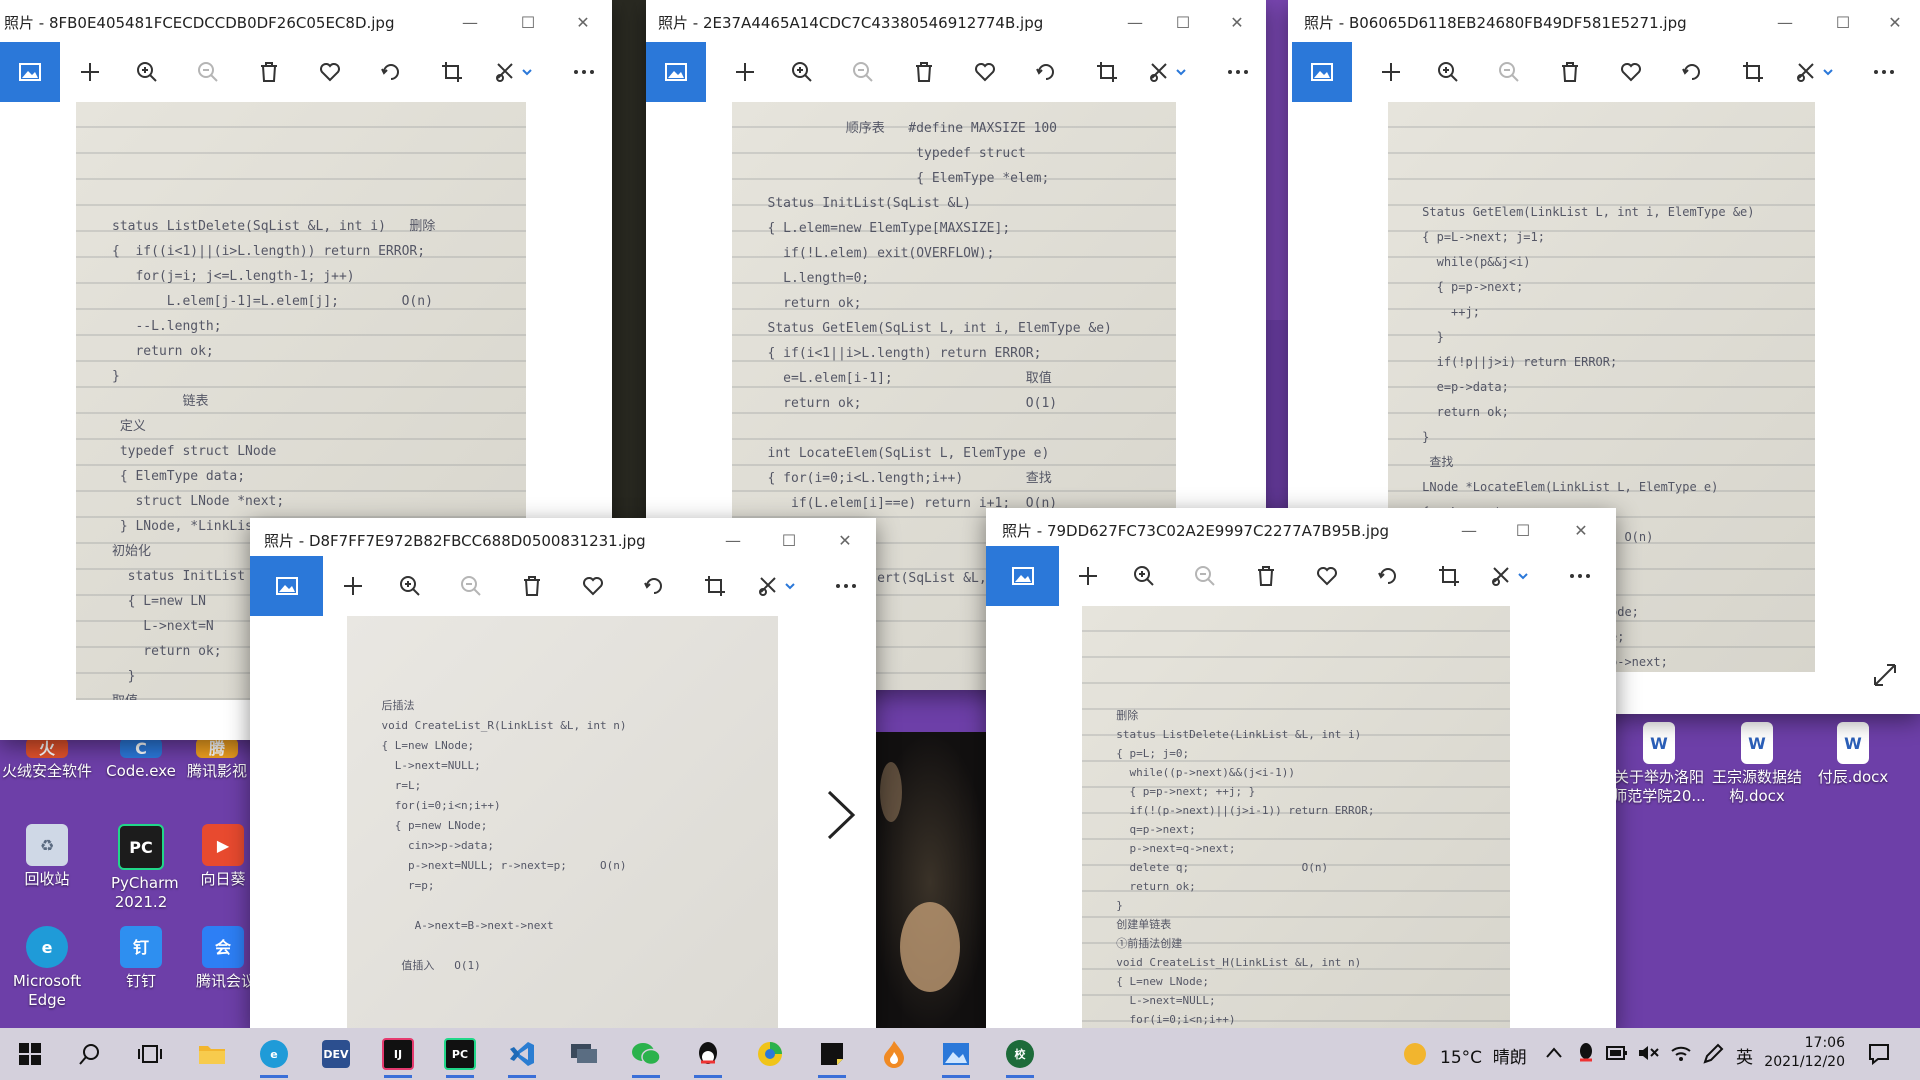 Image resolution: width=1920 pixels, height=1080 pixels. What do you see at coordinates (1586, 1055) in the screenshot?
I see `security-tray-icon` at bounding box center [1586, 1055].